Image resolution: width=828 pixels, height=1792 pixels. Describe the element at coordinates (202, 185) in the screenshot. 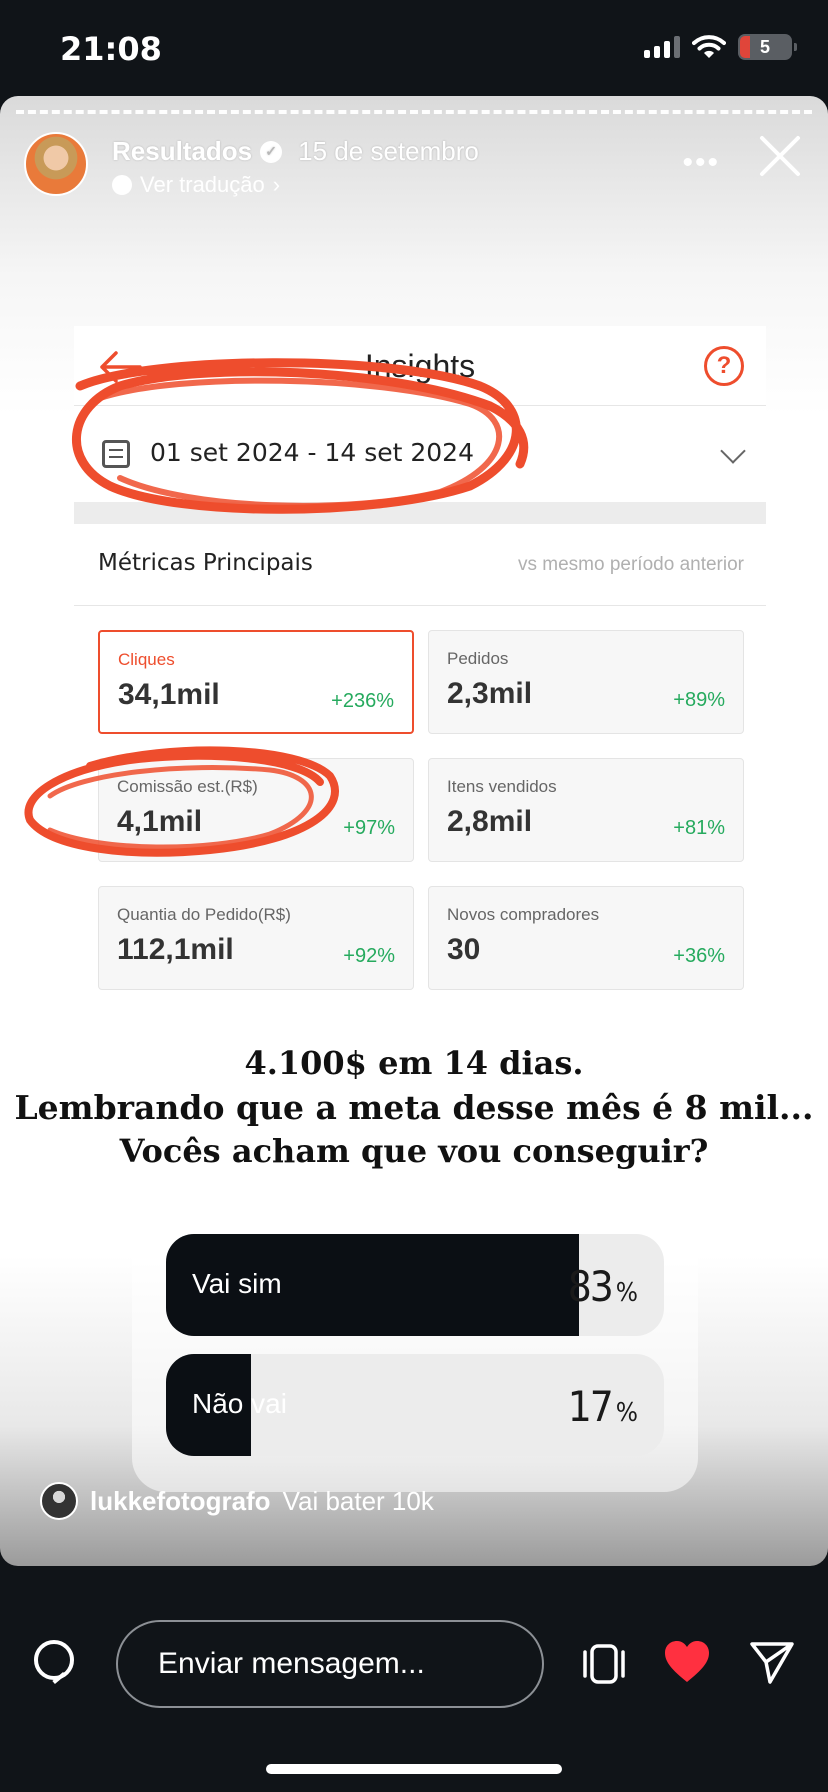

I see `translate-label: Ver tradução` at that location.